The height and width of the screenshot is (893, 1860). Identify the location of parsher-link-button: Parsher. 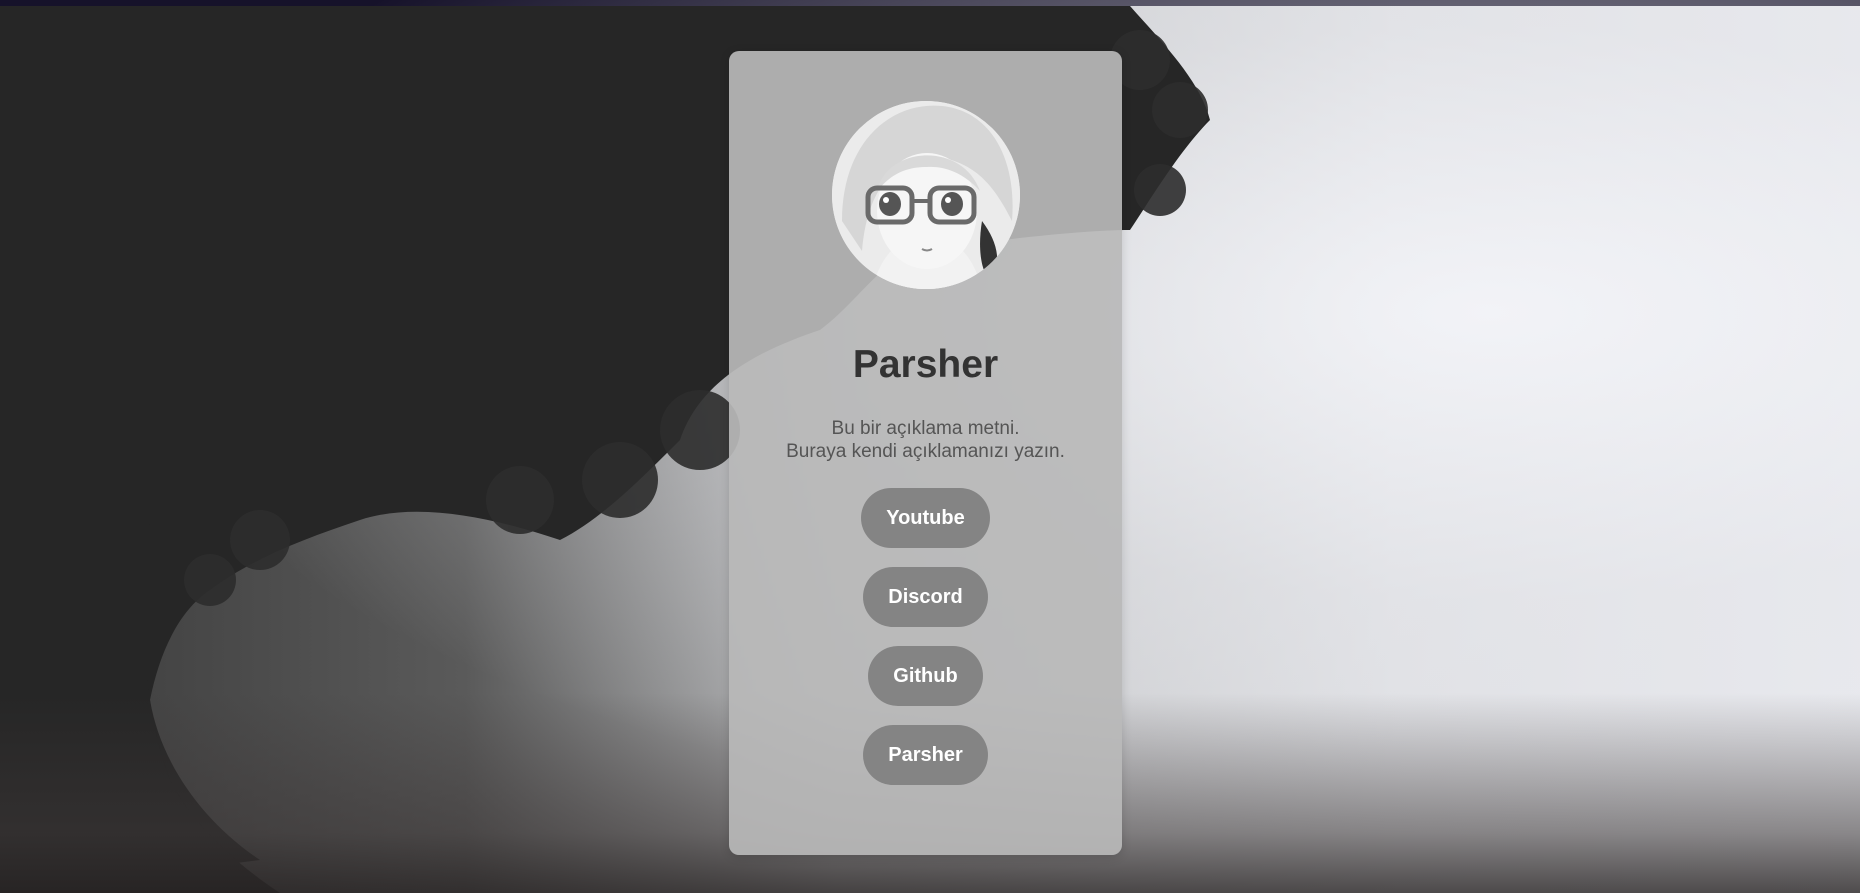
(925, 755).